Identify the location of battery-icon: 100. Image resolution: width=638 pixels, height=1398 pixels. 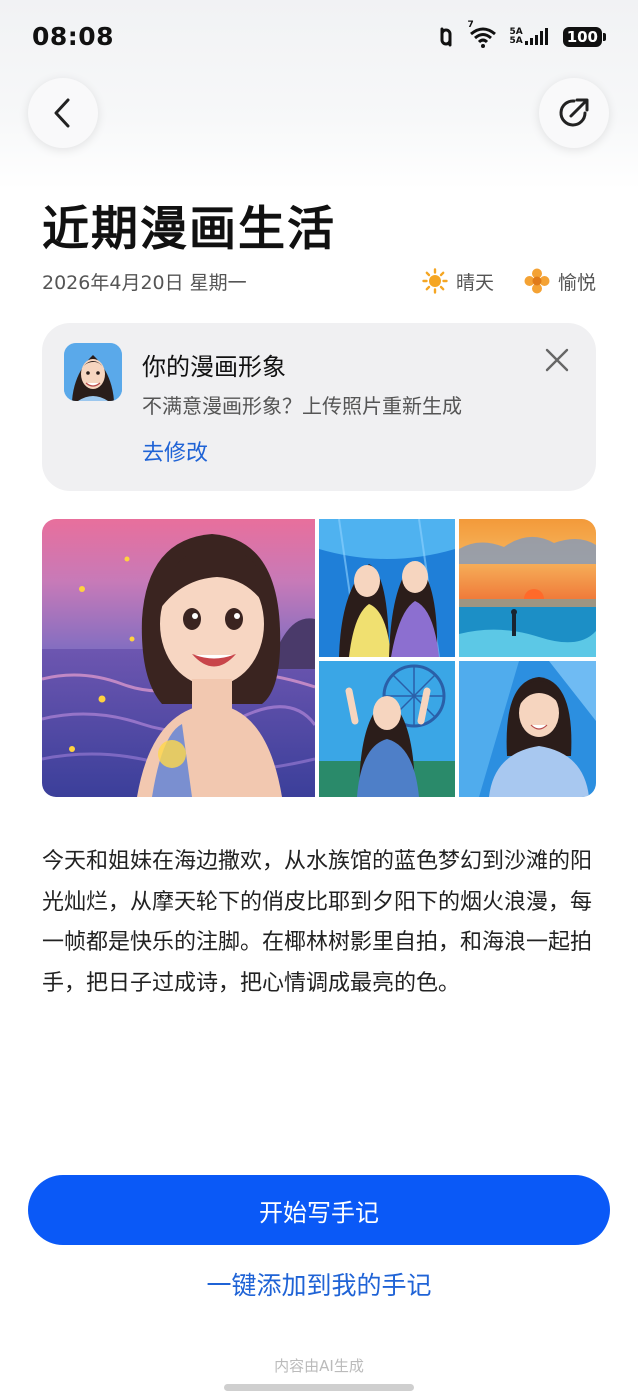
(584, 37).